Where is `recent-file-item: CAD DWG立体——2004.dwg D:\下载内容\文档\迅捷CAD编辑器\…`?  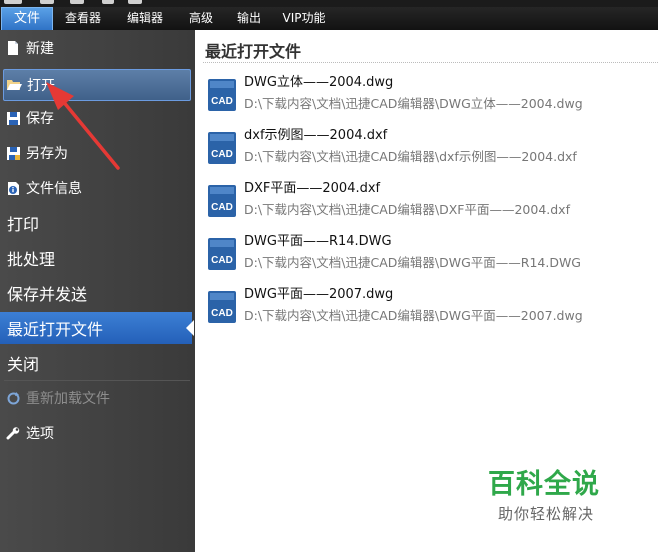
recent-file-item: CAD DWG立体——2004.dwg D:\下载内容\文档\迅捷CAD编辑器\… is located at coordinates (423, 96).